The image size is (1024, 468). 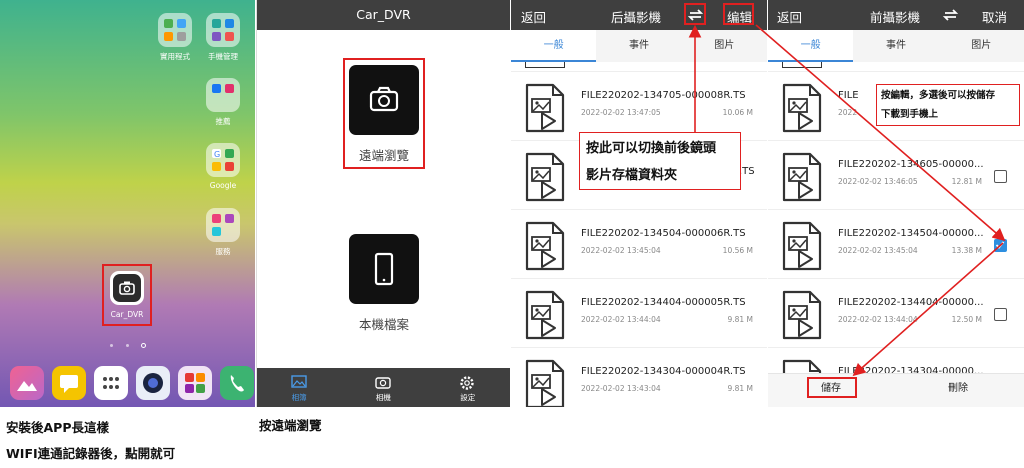 What do you see at coordinates (223, 56) in the screenshot?
I see `app-label: 手機管理` at bounding box center [223, 56].